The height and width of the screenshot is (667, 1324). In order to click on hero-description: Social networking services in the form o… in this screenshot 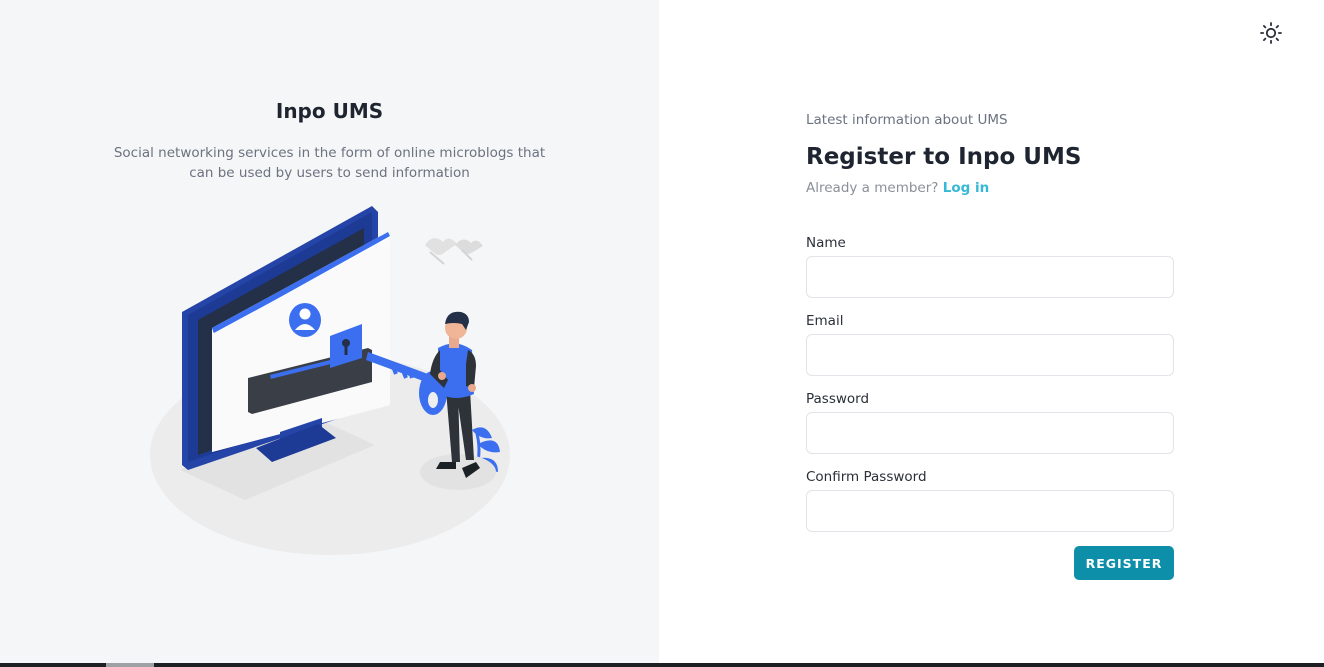, I will do `click(329, 163)`.